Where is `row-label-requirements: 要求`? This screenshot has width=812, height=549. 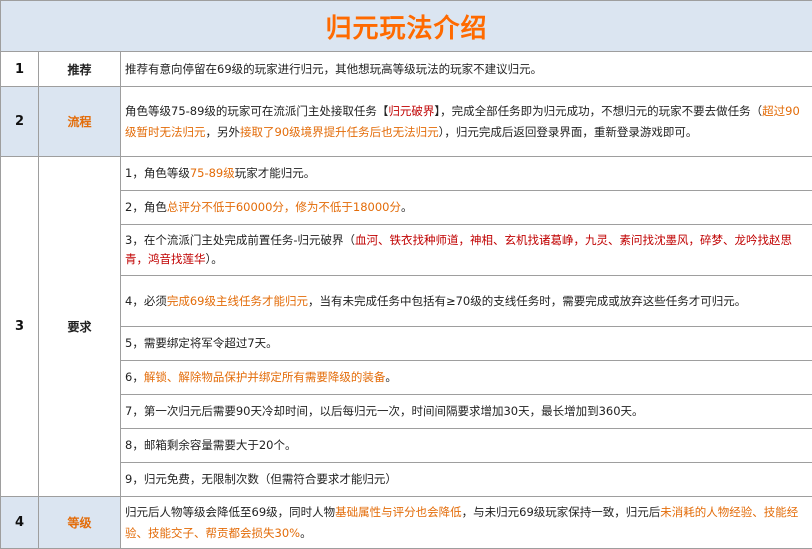
row-label-requirements: 要求 is located at coordinates (80, 327).